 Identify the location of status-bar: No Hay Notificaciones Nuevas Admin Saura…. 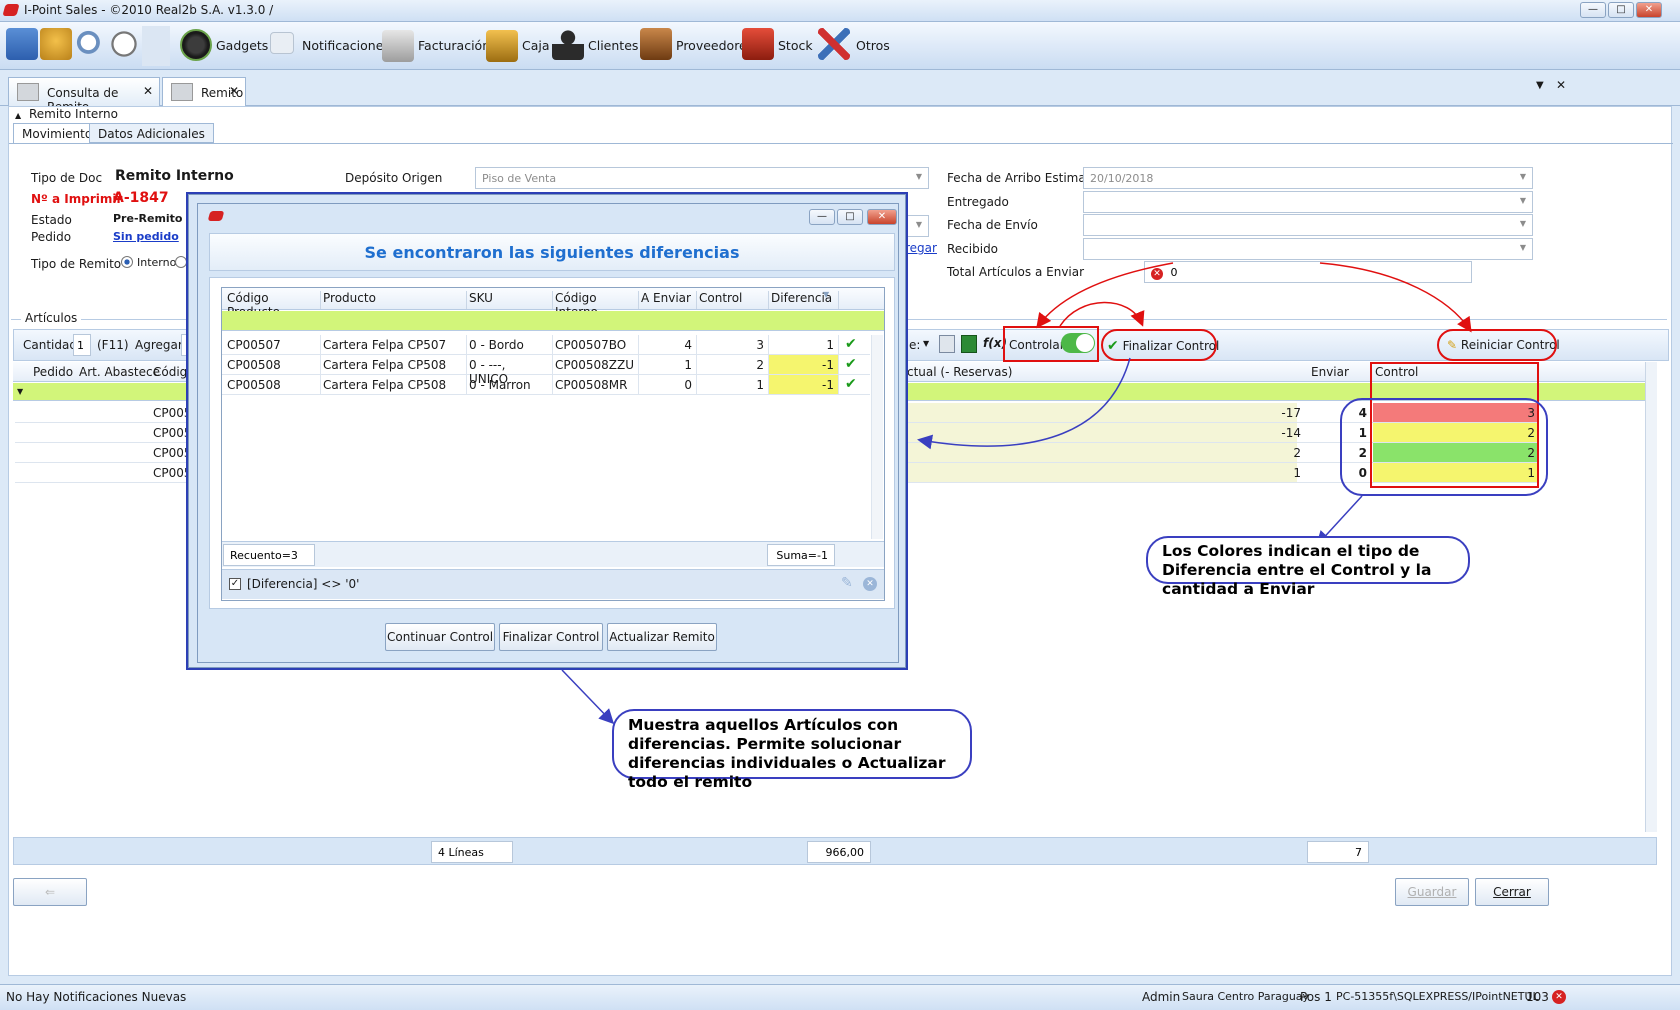
(840, 997).